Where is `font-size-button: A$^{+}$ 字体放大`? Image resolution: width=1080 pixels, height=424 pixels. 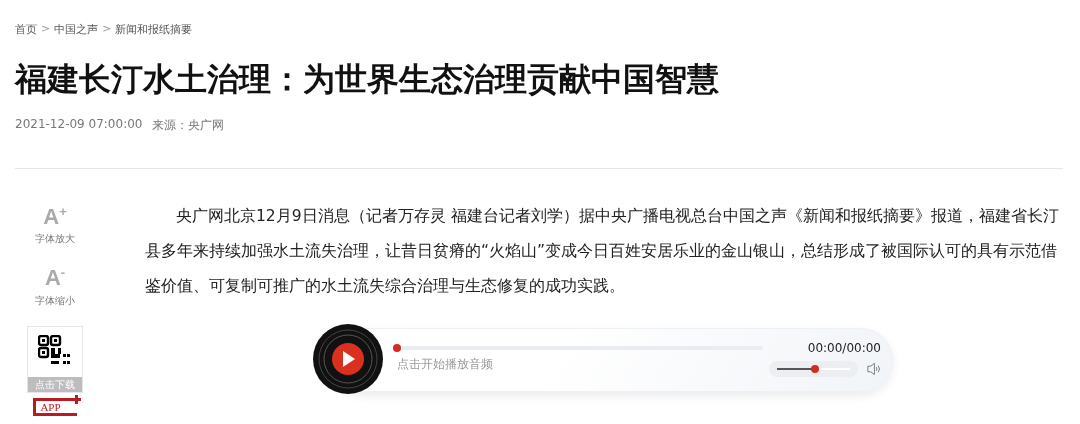
font-size-button: A$^{+}$ 字体放大 is located at coordinates (55, 223).